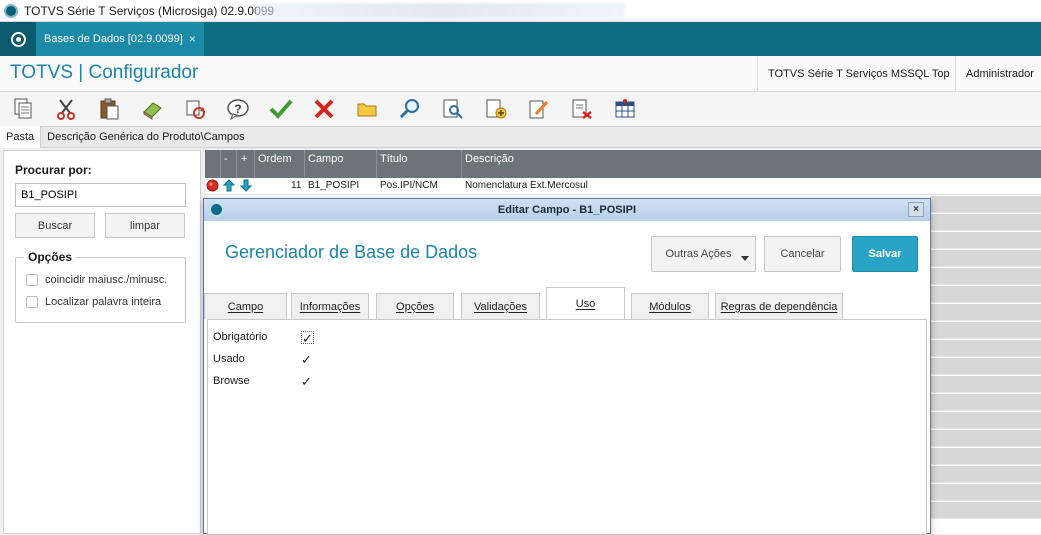  What do you see at coordinates (325, 159) in the screenshot?
I see `col-campo: Campo` at bounding box center [325, 159].